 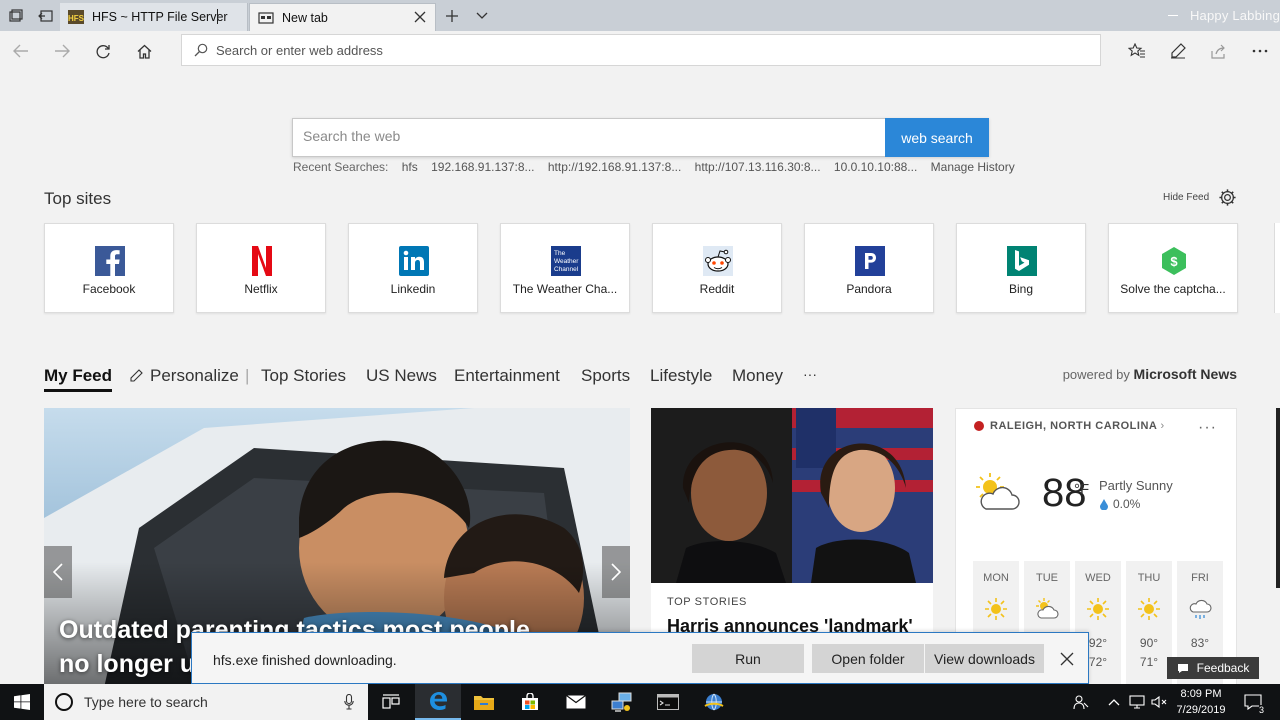 I want to click on start-button, so click(x=22, y=702).